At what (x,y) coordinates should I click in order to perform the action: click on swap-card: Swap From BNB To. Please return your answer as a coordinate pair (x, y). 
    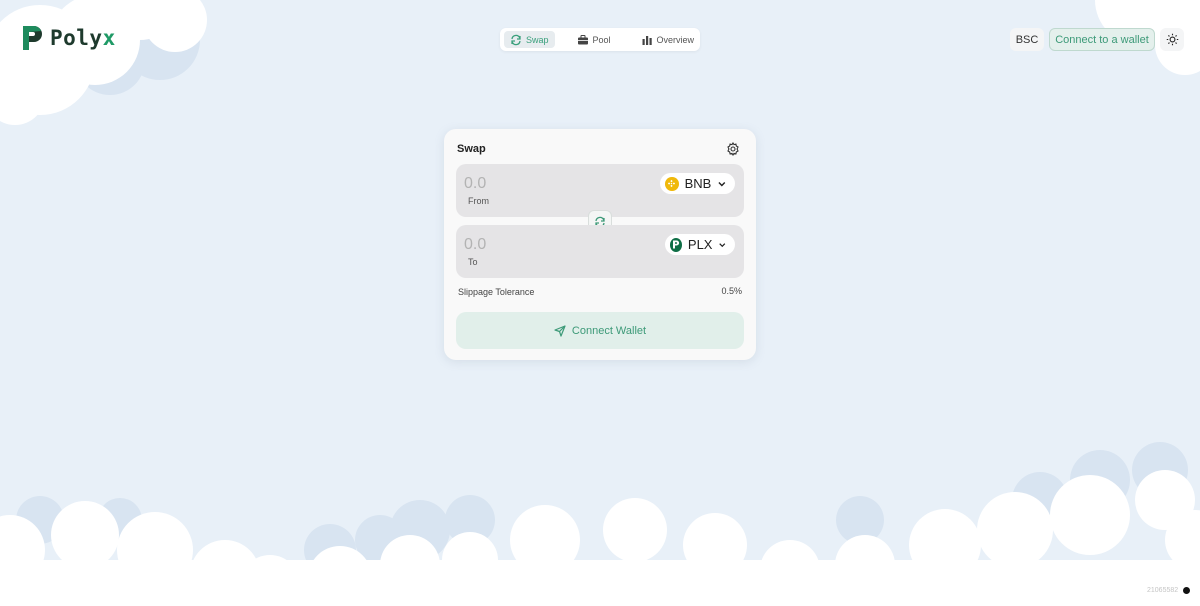
    Looking at the image, I should click on (600, 244).